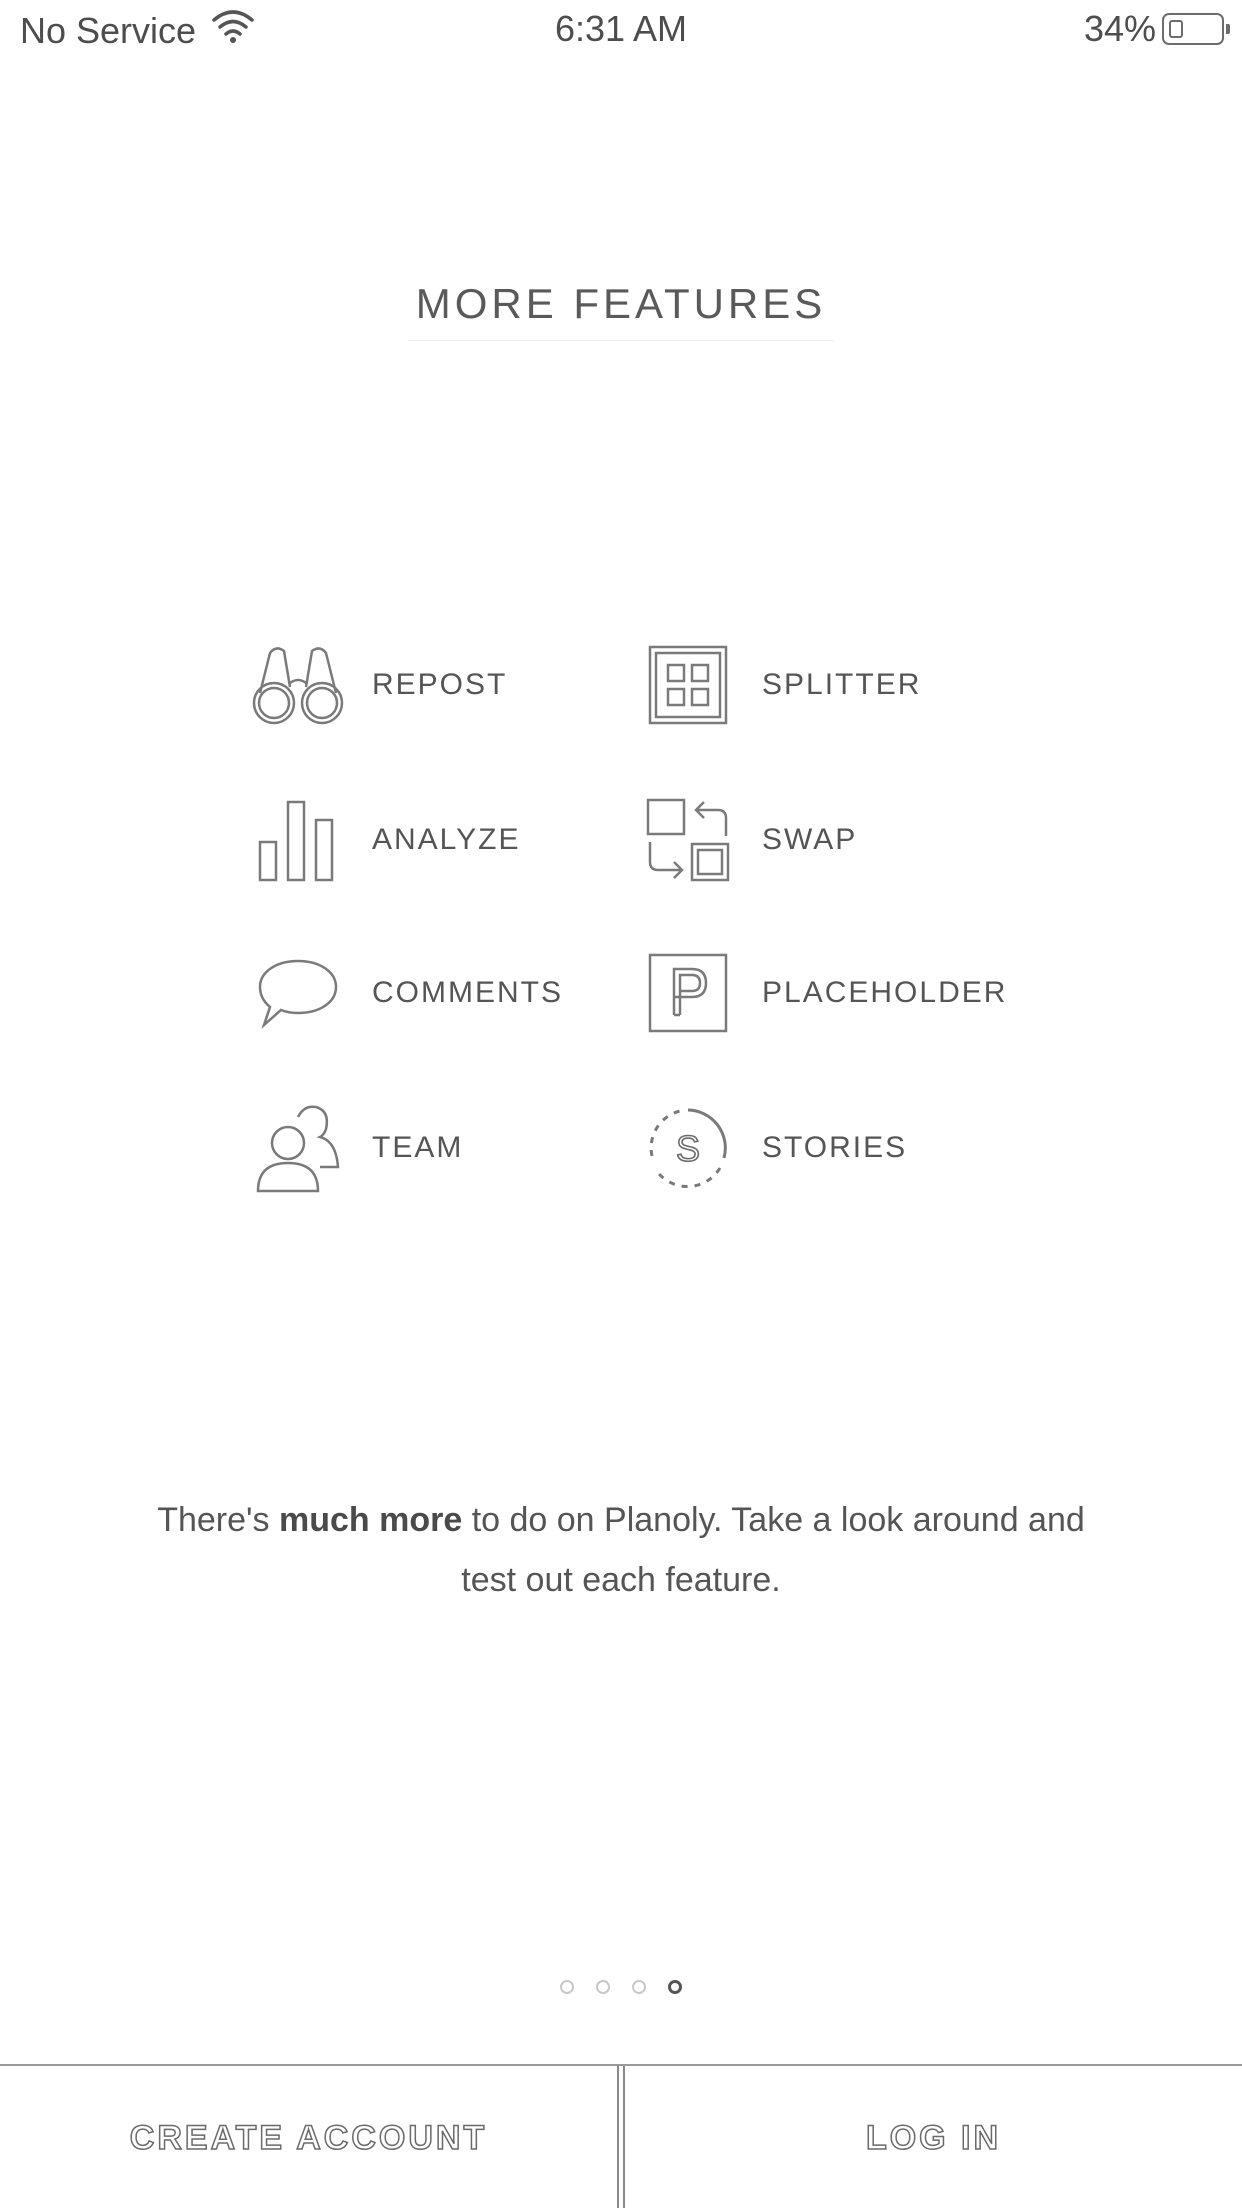 This screenshot has width=1242, height=2208. I want to click on page-indicator, so click(621, 1987).